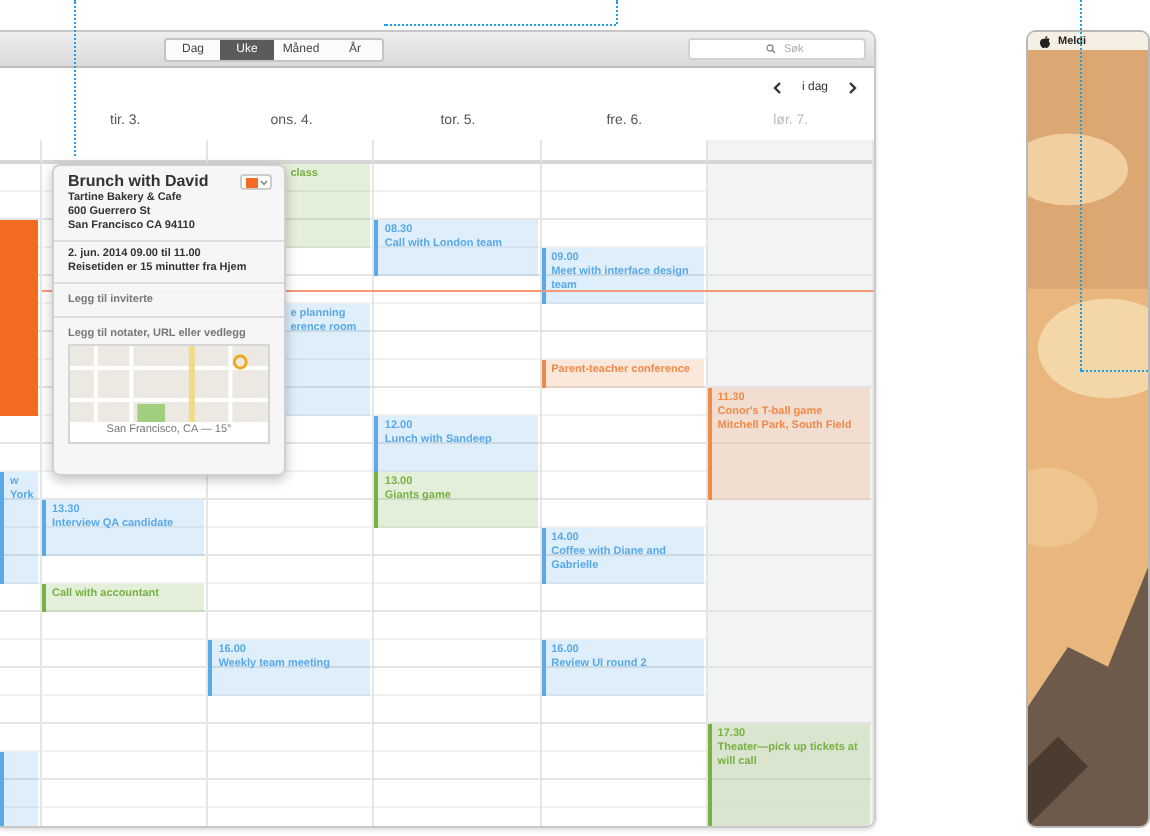 The image size is (1150, 836). I want to click on search-icon, so click(771, 49).